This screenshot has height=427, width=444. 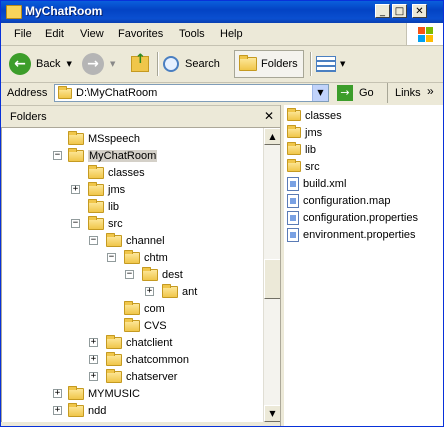 I want to click on tree-item: chatclient, so click(x=139, y=342).